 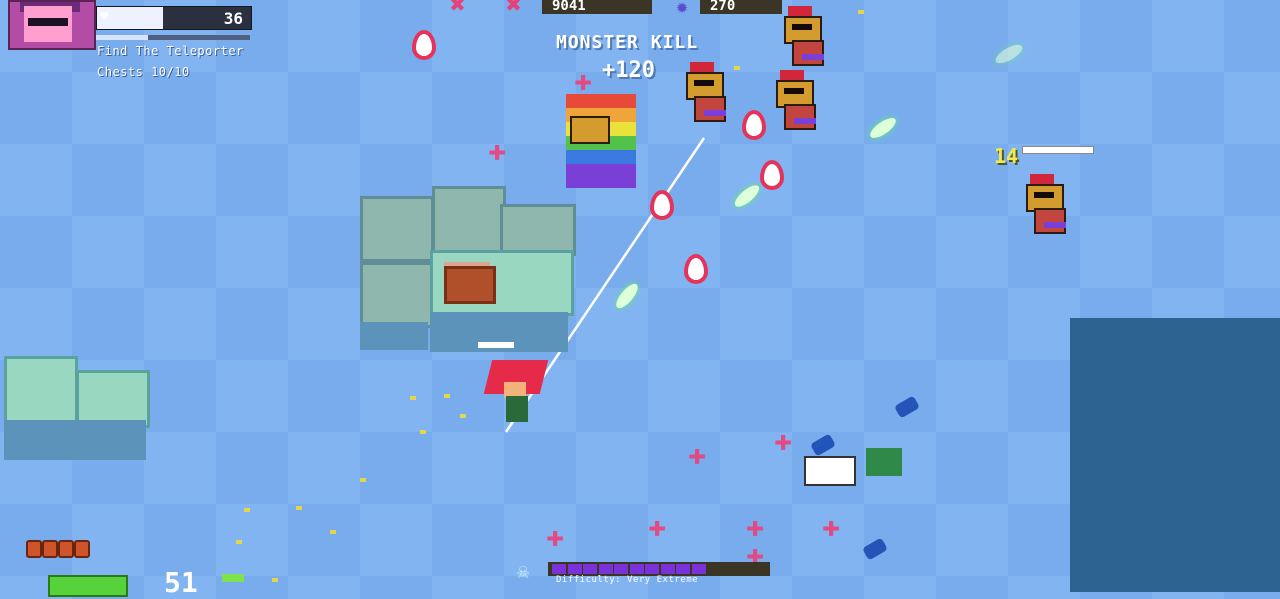 What do you see at coordinates (627, 42) in the screenshot?
I see `kill-popup-title: MONSTER KILL` at bounding box center [627, 42].